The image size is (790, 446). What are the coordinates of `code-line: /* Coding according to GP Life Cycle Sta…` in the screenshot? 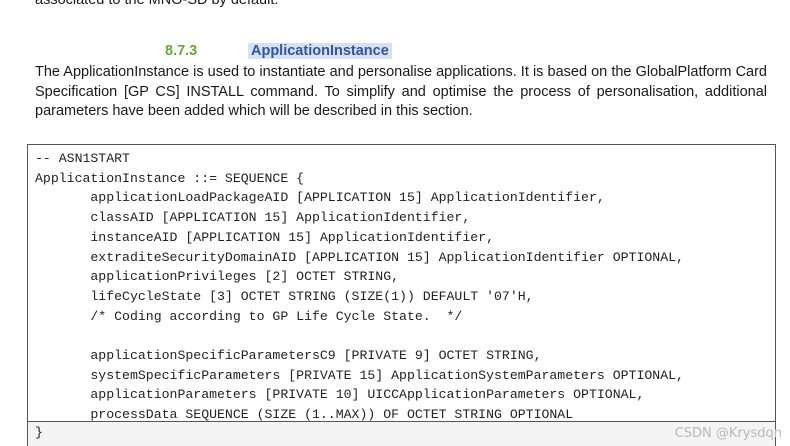 It's located at (249, 316).